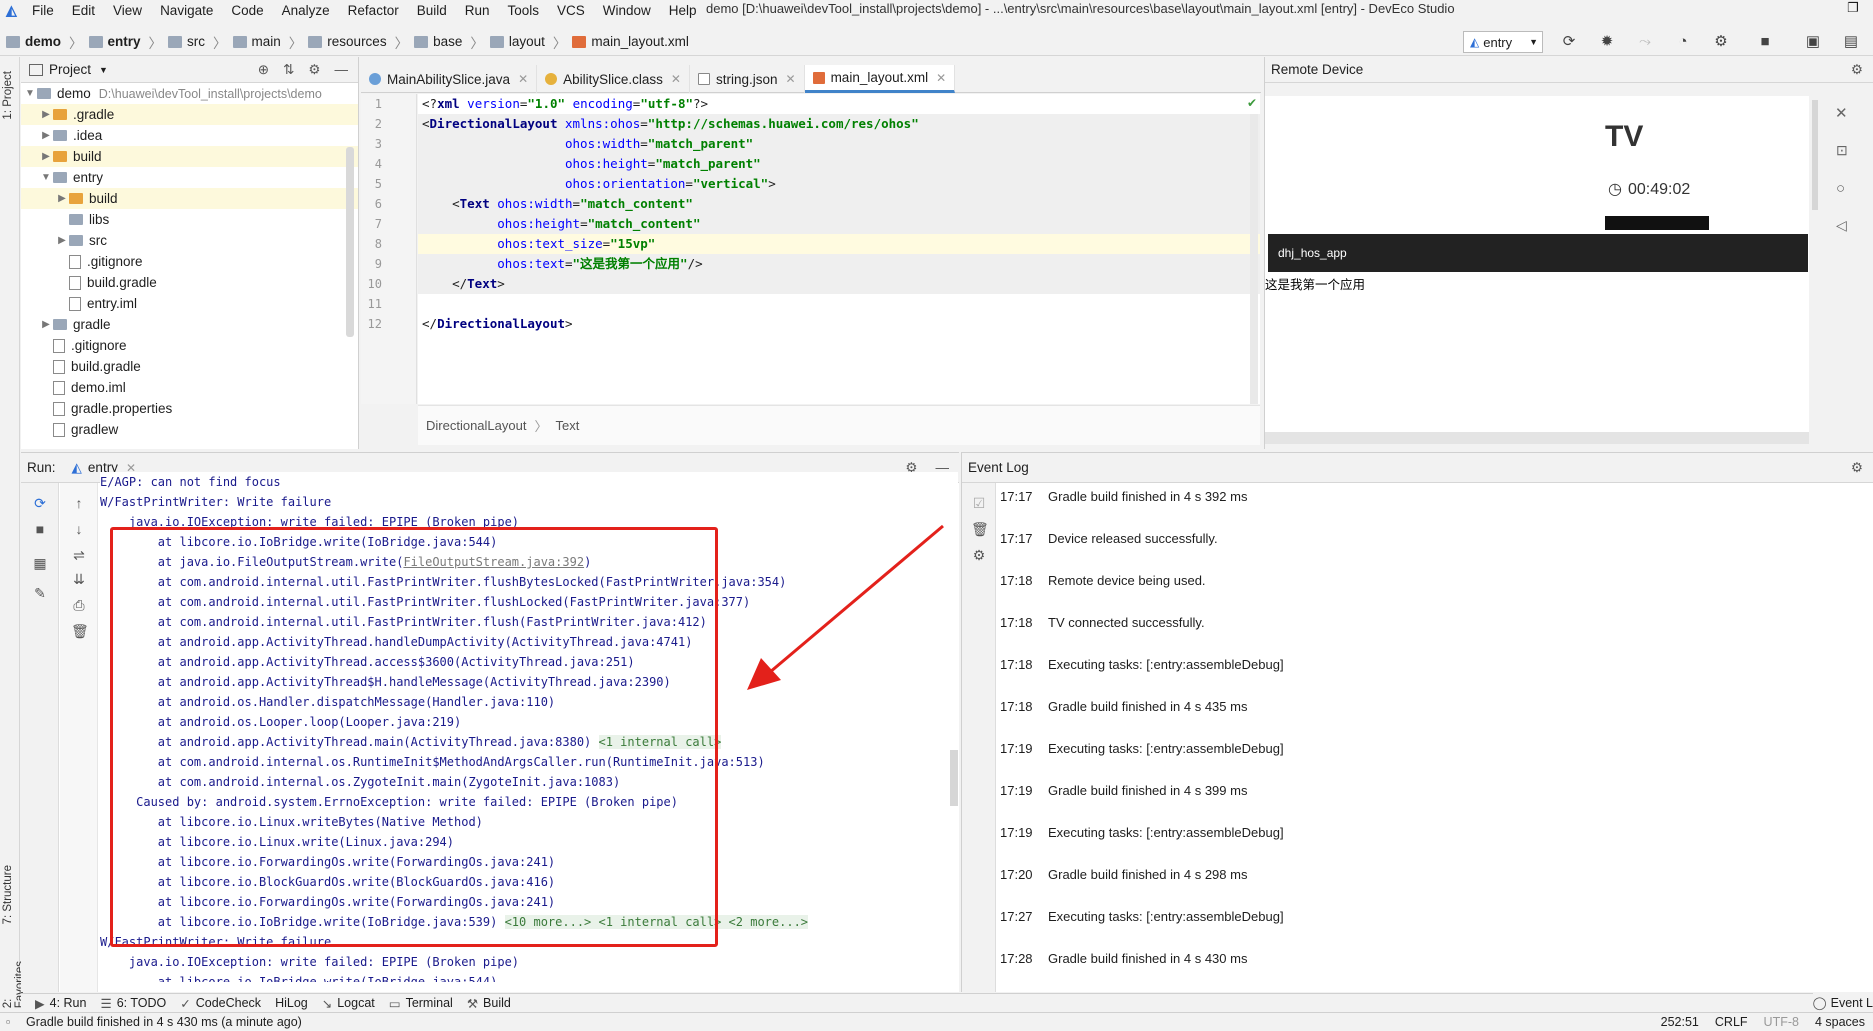 The height and width of the screenshot is (1031, 1873). I want to click on event-log-entry: 17:18 Gradle build finished in 4 s 435 ms, so click(1123, 706).